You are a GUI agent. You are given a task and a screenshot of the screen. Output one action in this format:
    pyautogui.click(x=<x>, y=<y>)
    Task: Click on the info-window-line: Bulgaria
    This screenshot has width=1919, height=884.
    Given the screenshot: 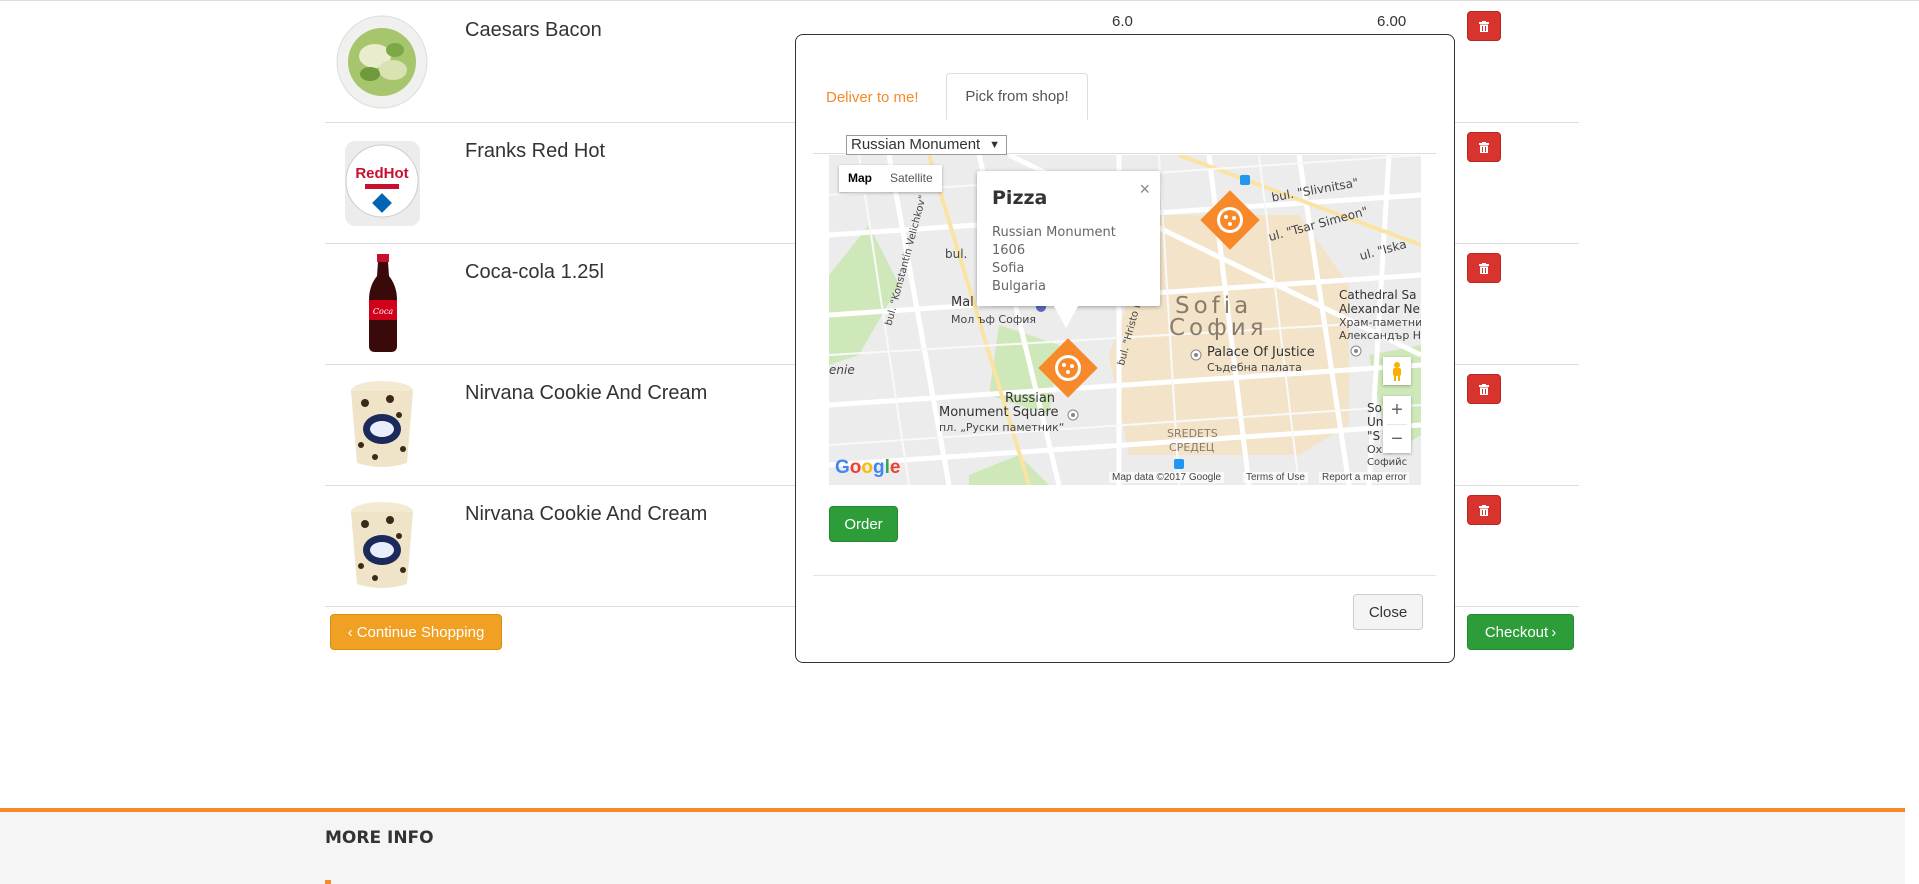 What is the action you would take?
    pyautogui.click(x=1019, y=286)
    